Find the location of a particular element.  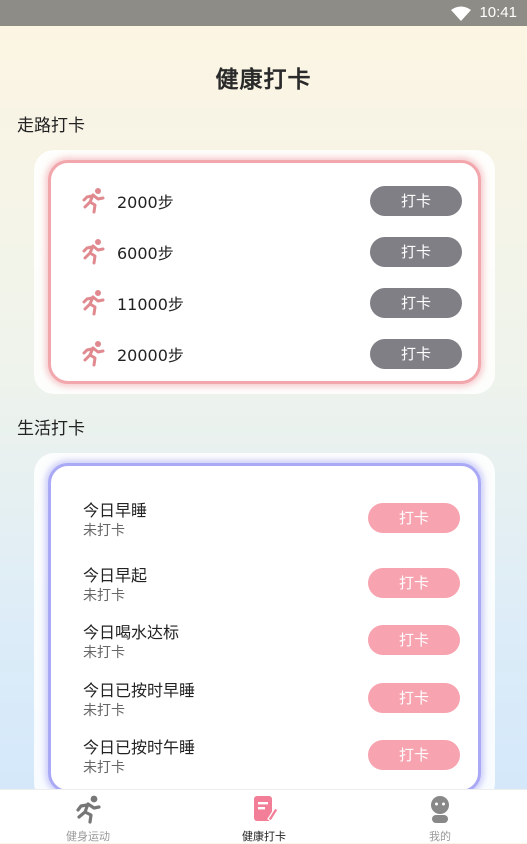

tab-mine: 我的 is located at coordinates (439, 816).